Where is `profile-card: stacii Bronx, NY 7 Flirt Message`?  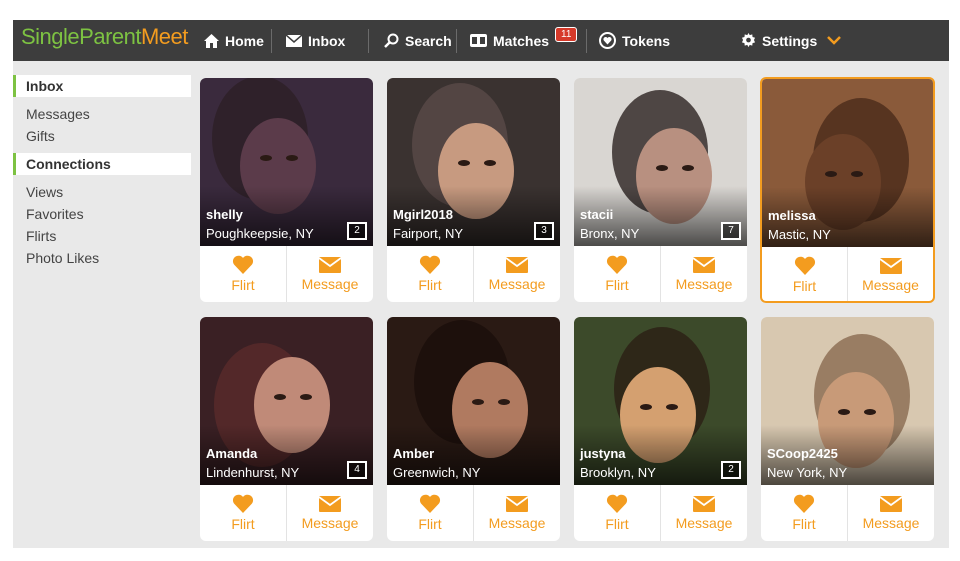
profile-card: stacii Bronx, NY 7 Flirt Message is located at coordinates (660, 190).